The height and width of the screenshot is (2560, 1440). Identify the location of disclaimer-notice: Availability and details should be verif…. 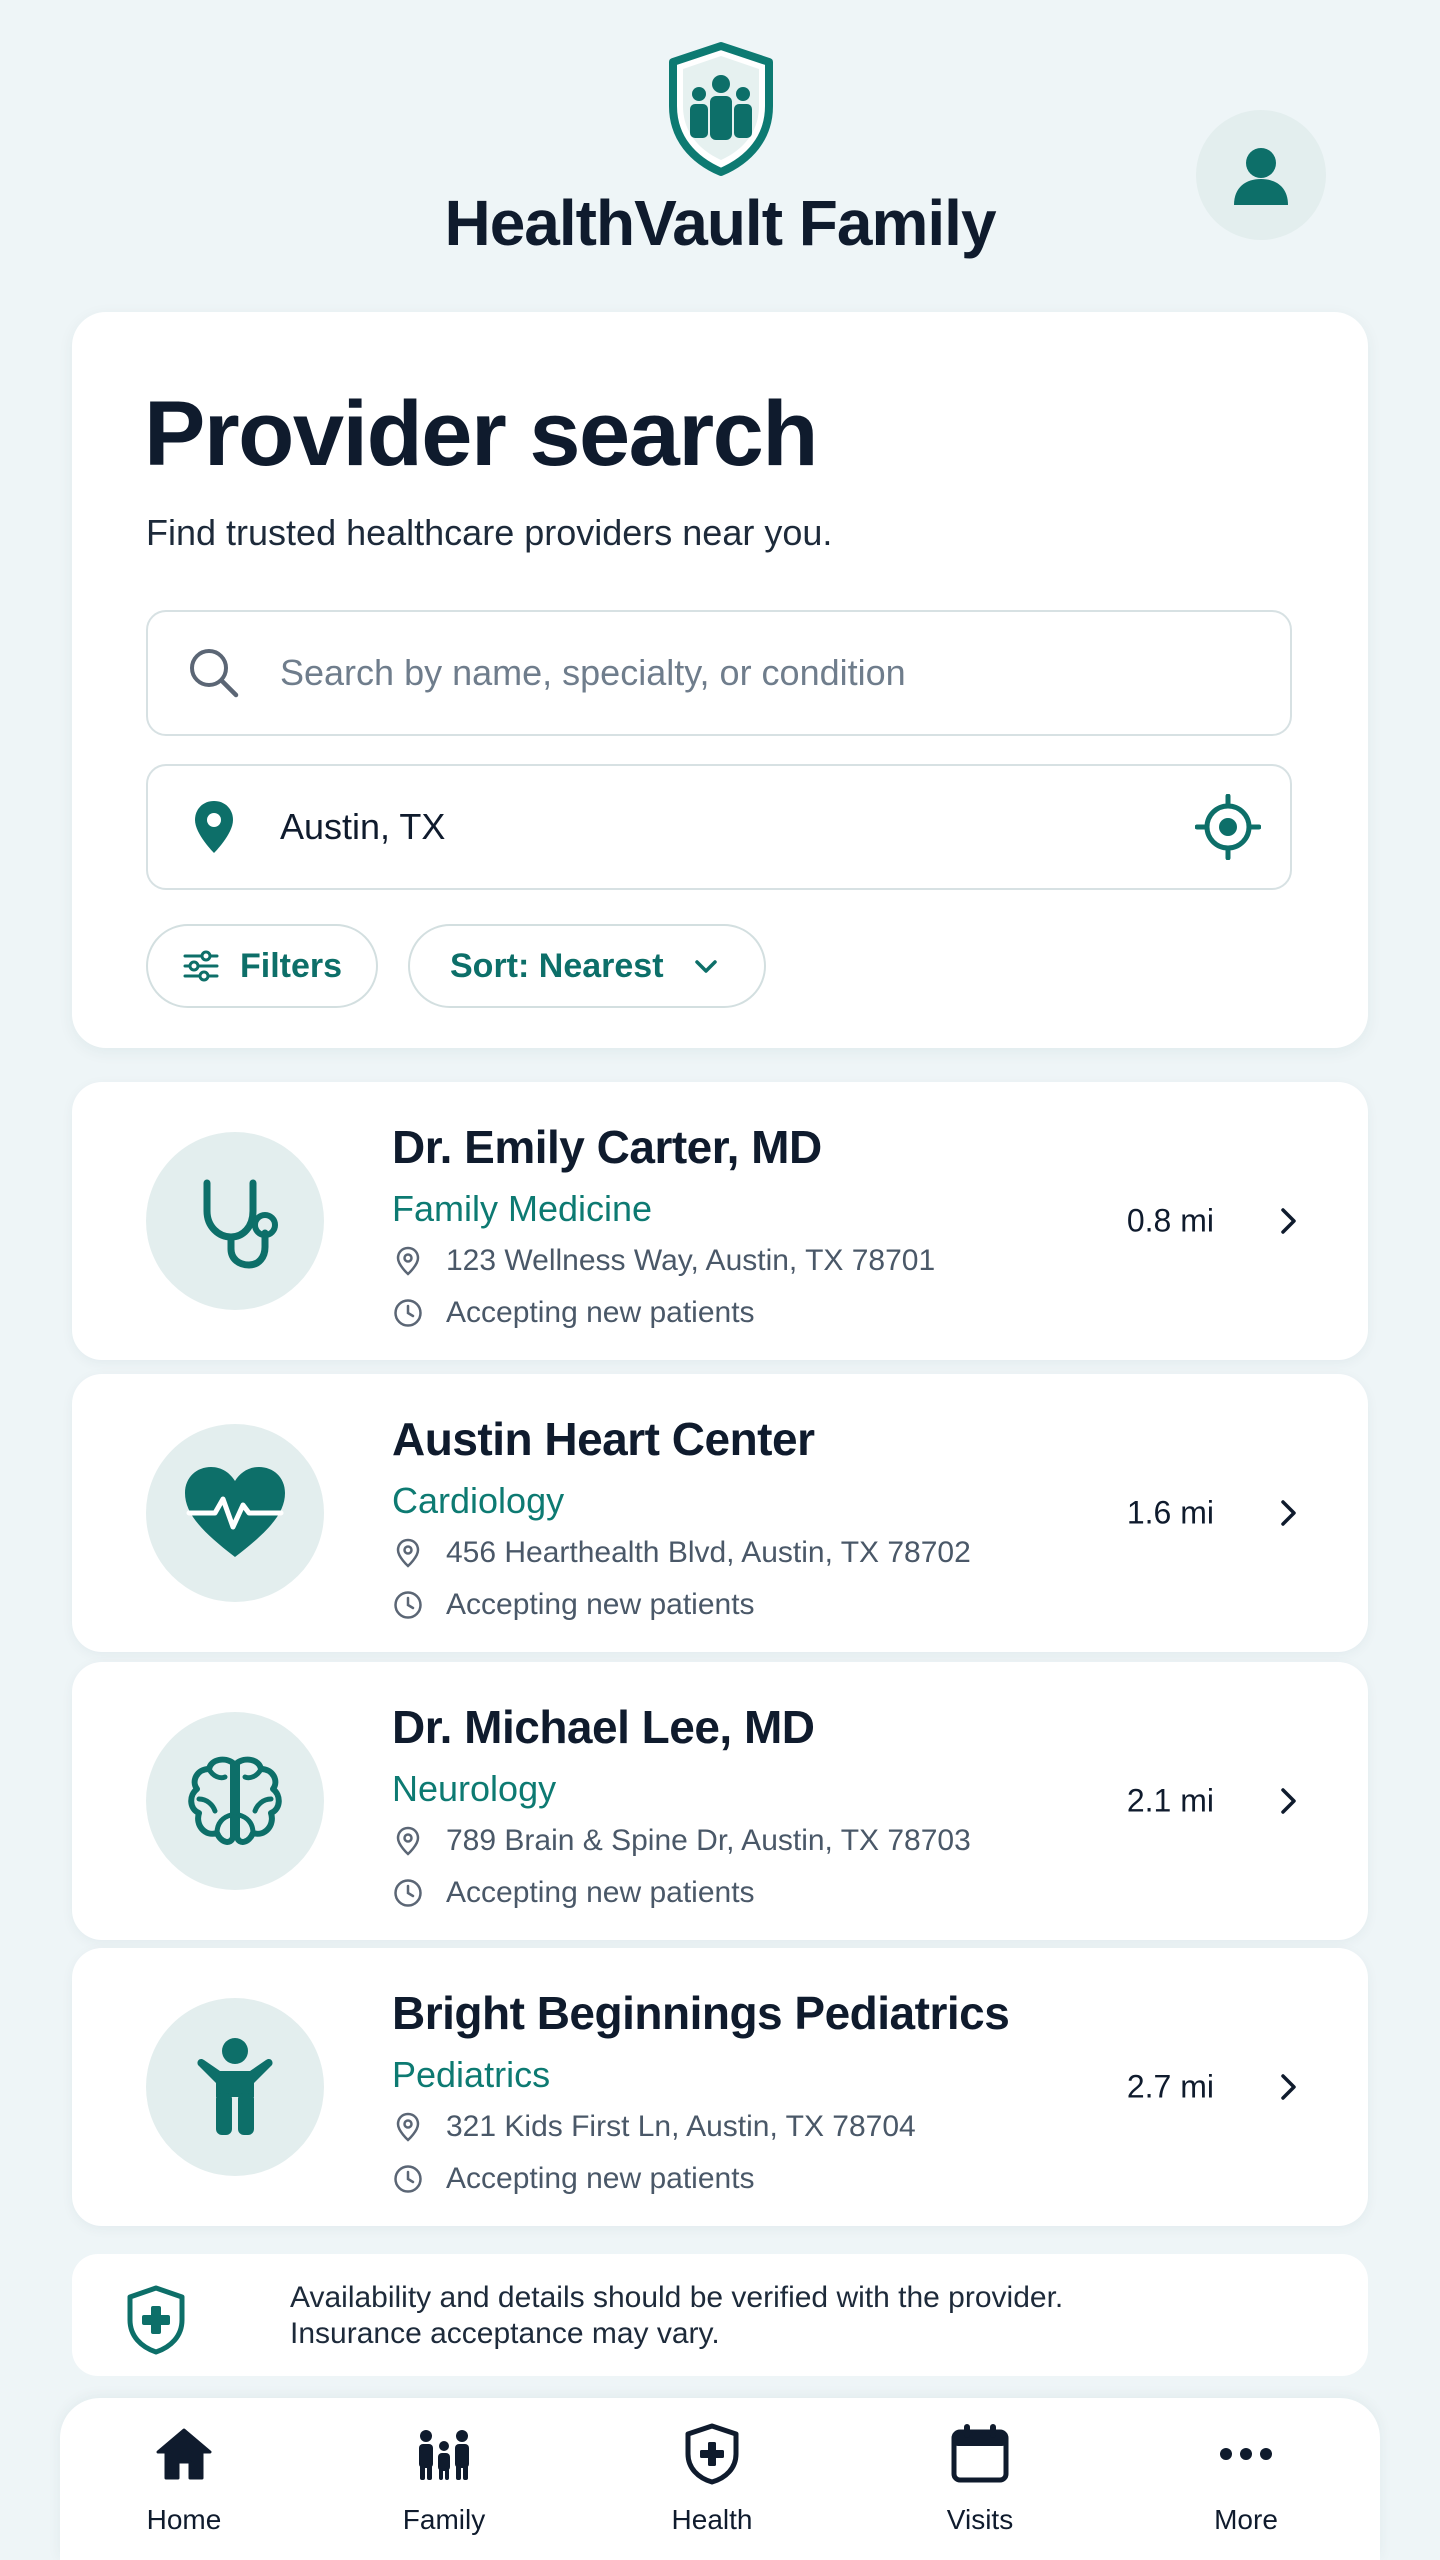
(720, 2315).